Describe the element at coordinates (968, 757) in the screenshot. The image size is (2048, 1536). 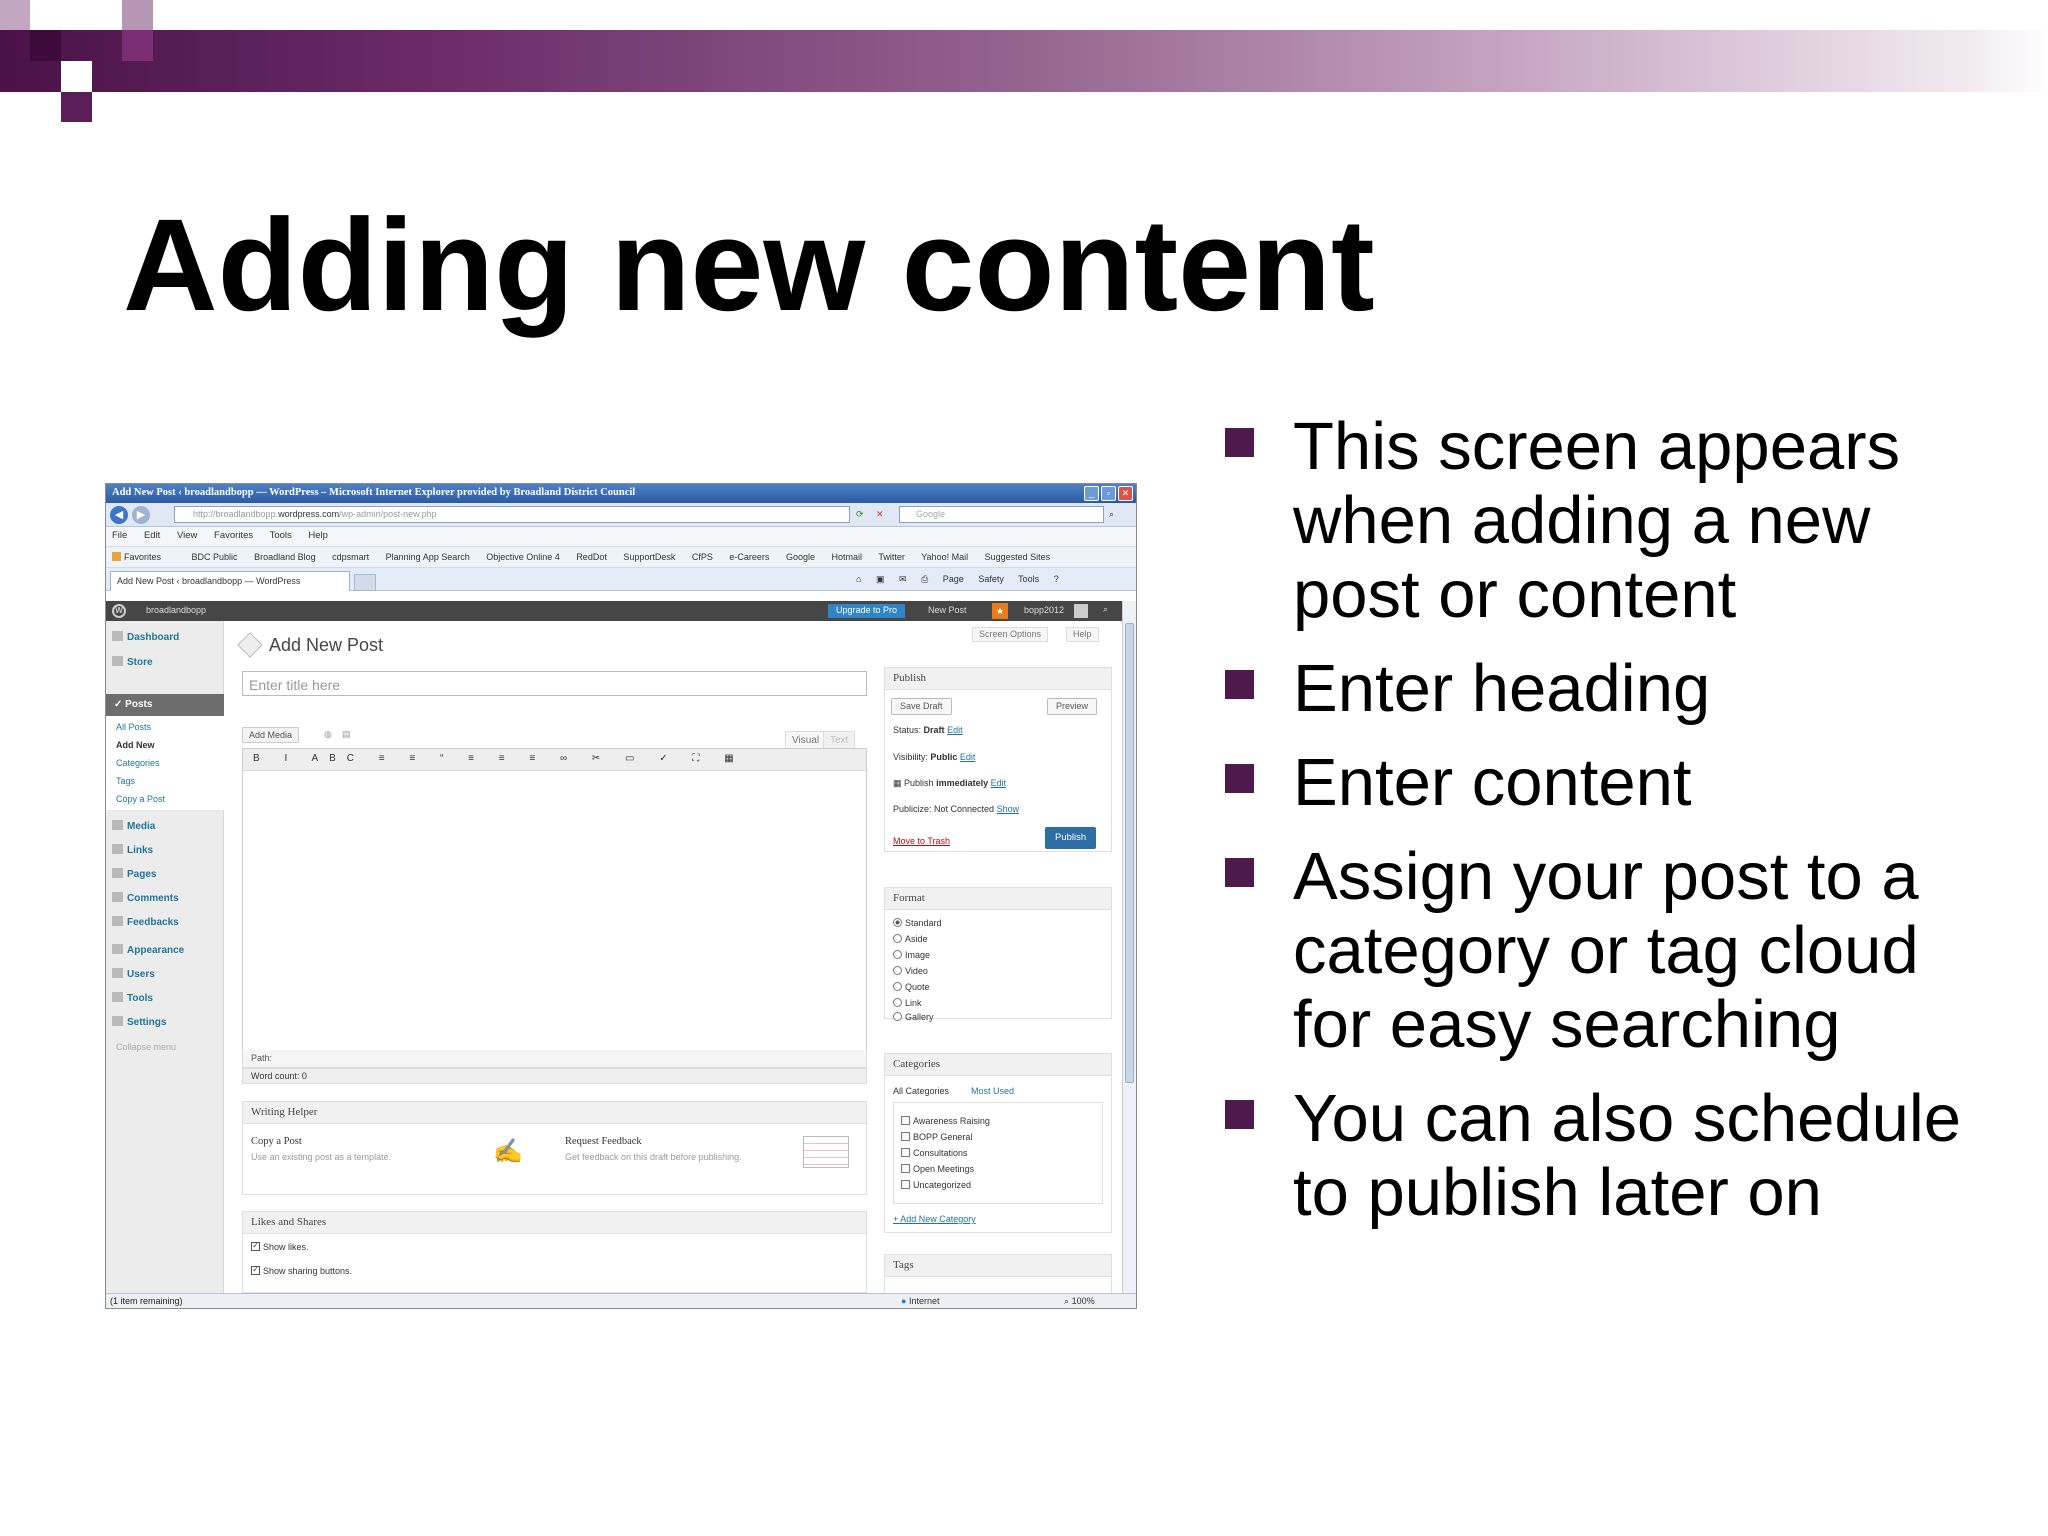
I see `edit-visibility-link: Edit` at that location.